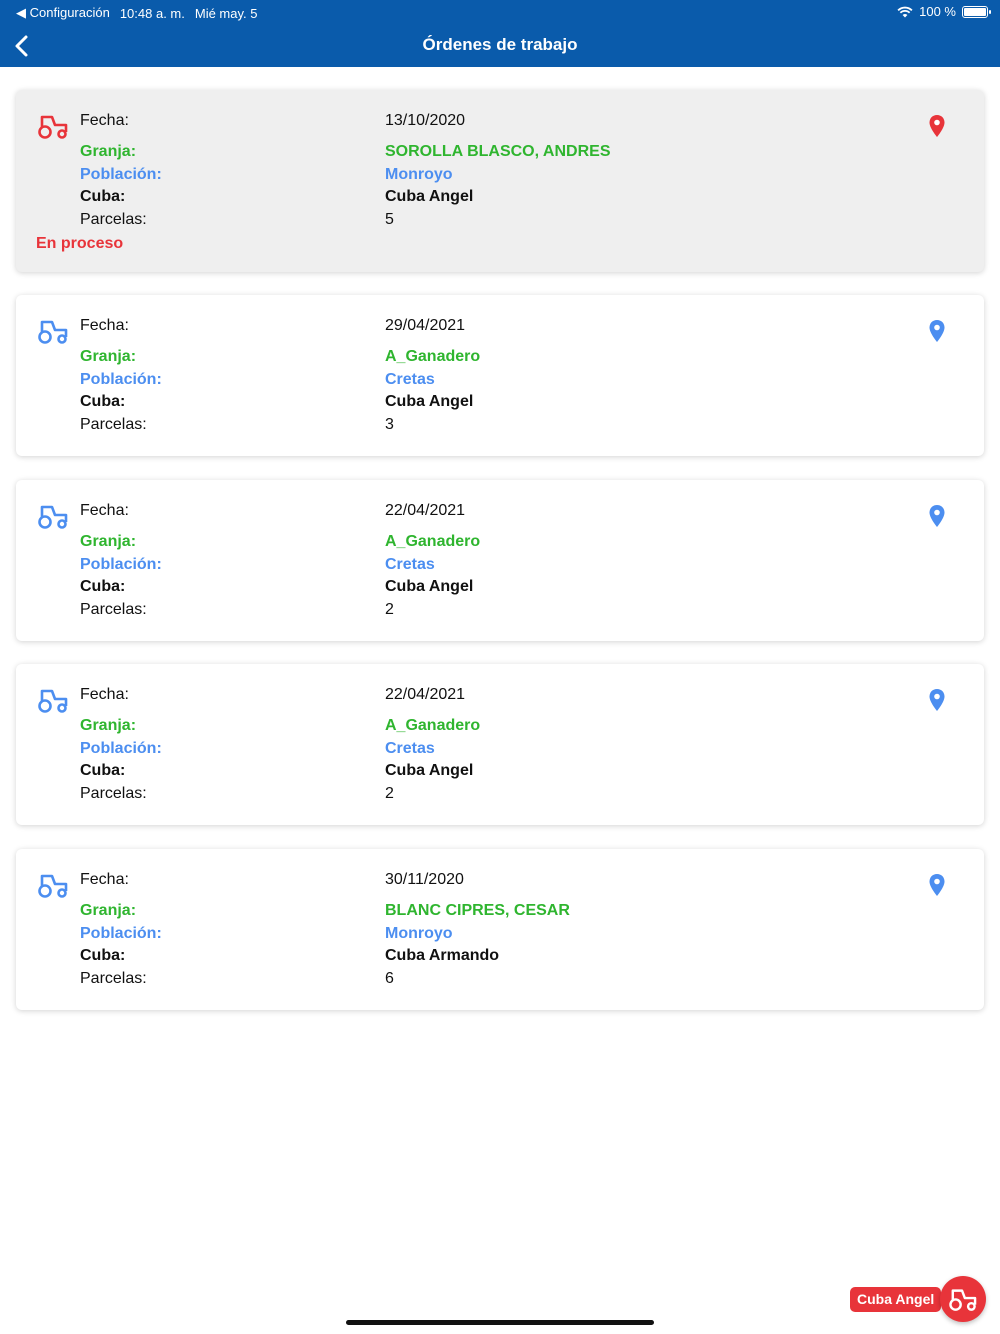 This screenshot has width=1000, height=1334. I want to click on value-fecha: 29/04/2021, so click(425, 325).